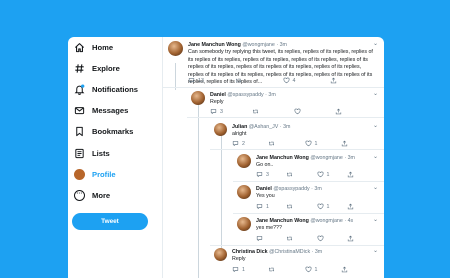 This screenshot has width=450, height=278. Describe the element at coordinates (267, 174) in the screenshot. I see `reply-count: 3` at that location.